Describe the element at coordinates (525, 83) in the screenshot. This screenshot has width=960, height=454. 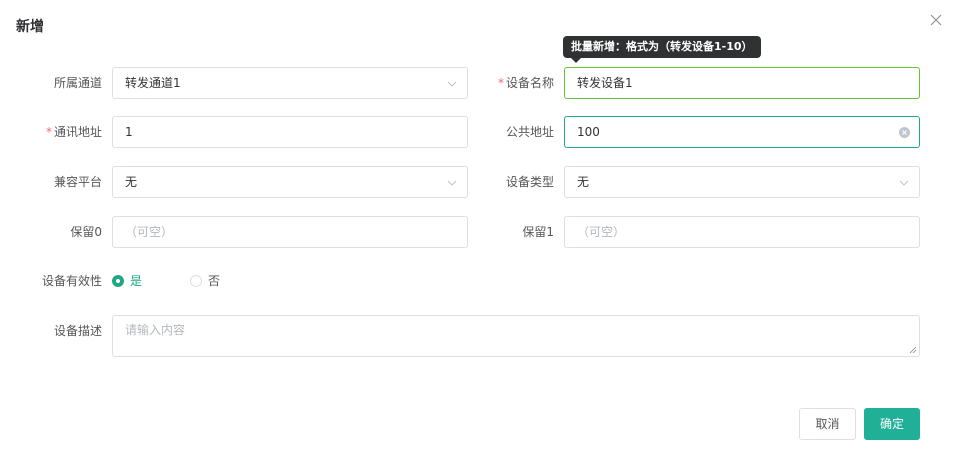
I see `device-name-label: * 设备名称` at that location.